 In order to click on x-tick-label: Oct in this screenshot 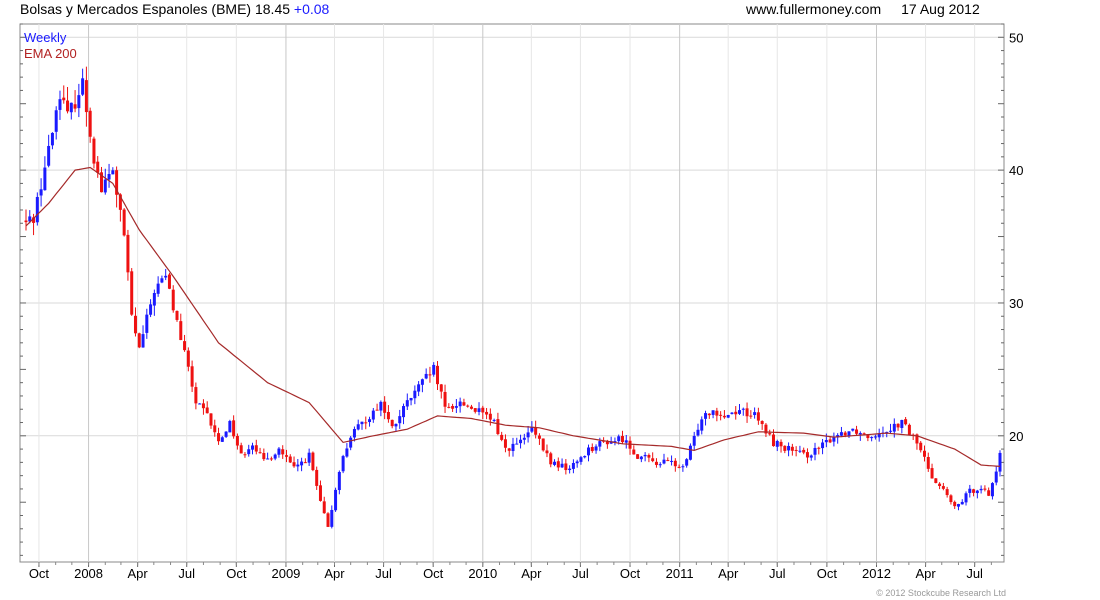, I will do `click(433, 573)`.